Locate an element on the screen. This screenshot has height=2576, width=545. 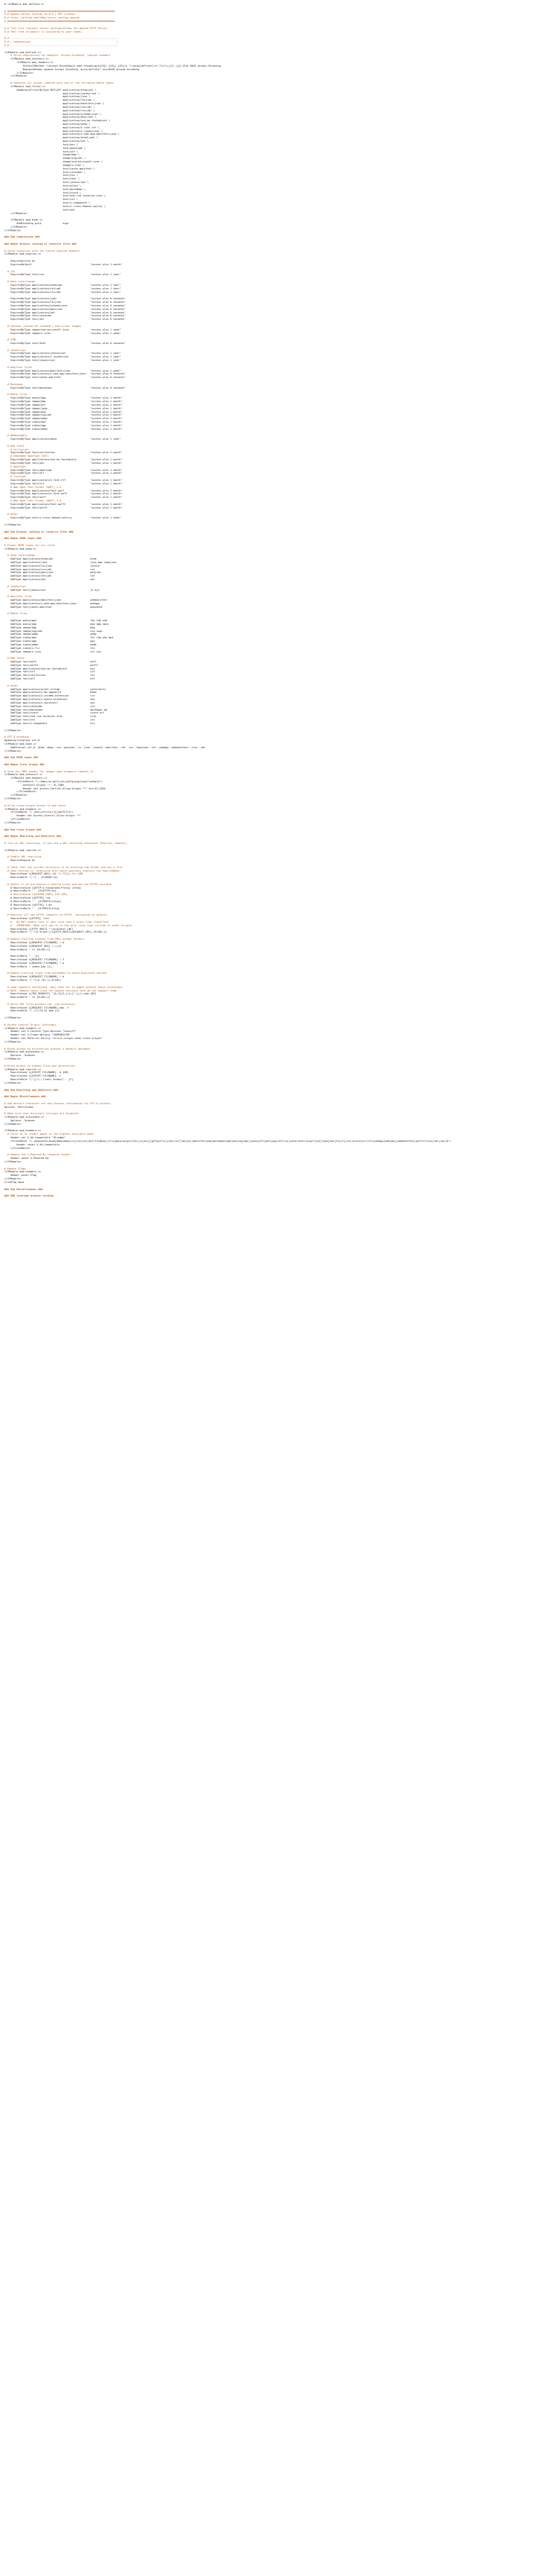
section-line: ### END Leverage browser caching is located at coordinates (29, 1196).